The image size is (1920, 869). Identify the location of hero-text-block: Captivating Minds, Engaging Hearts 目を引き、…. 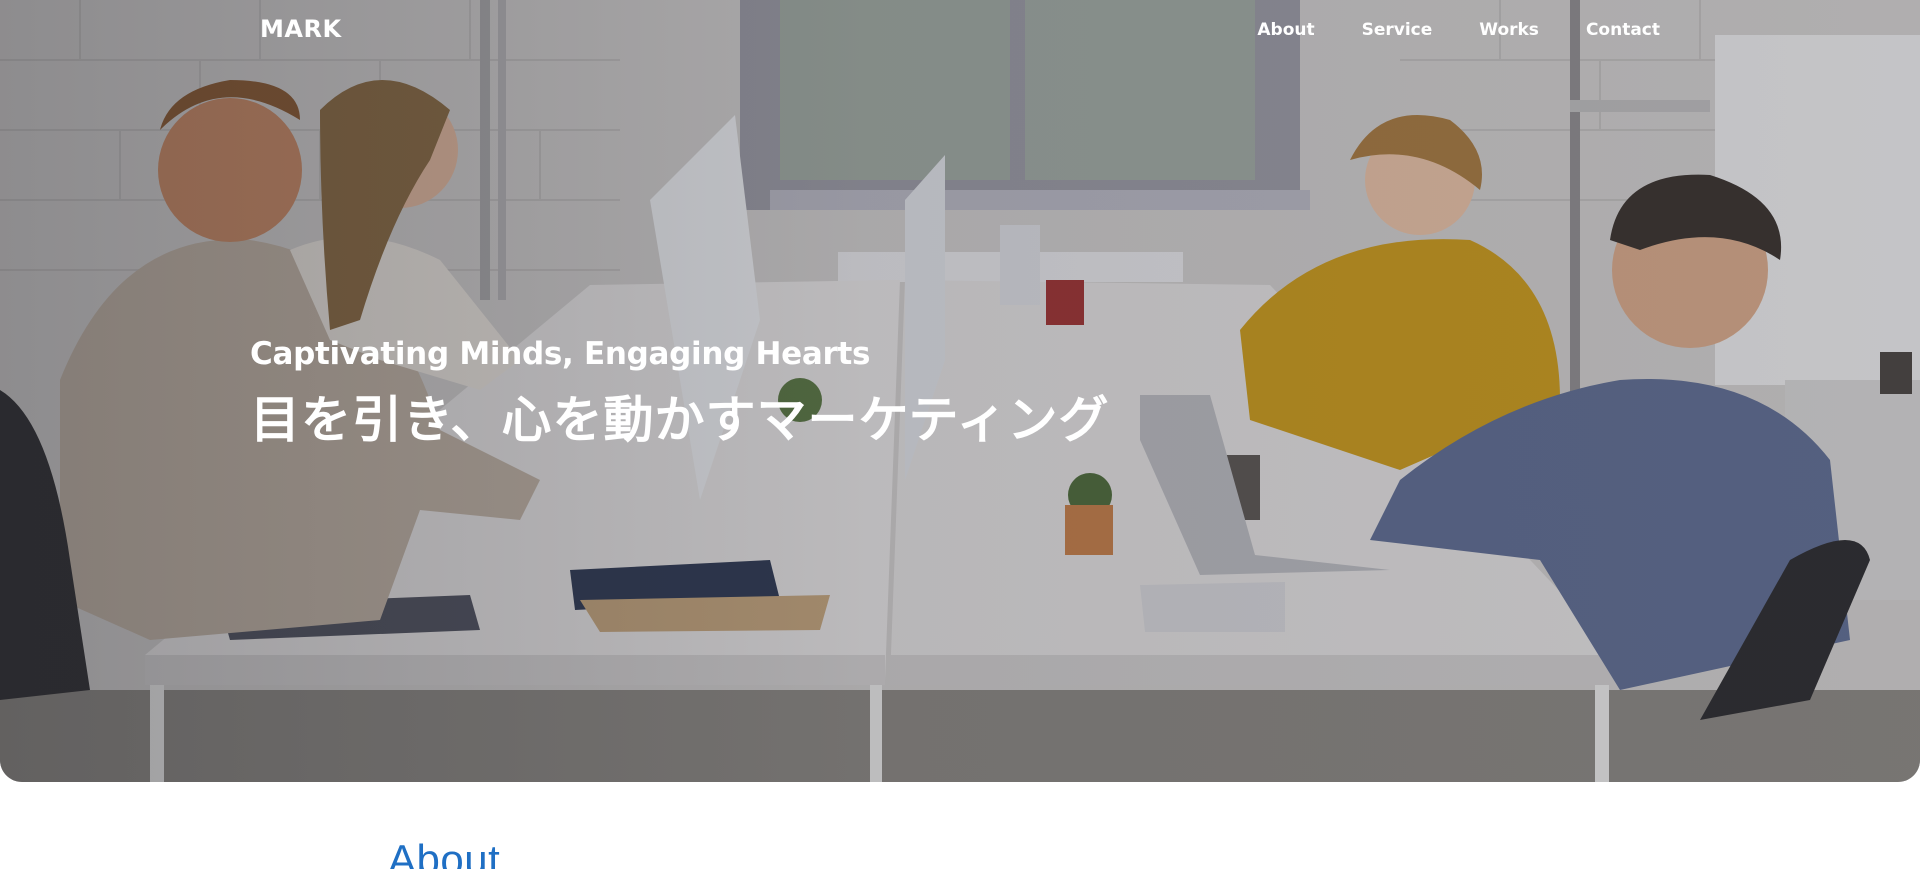
(680, 393).